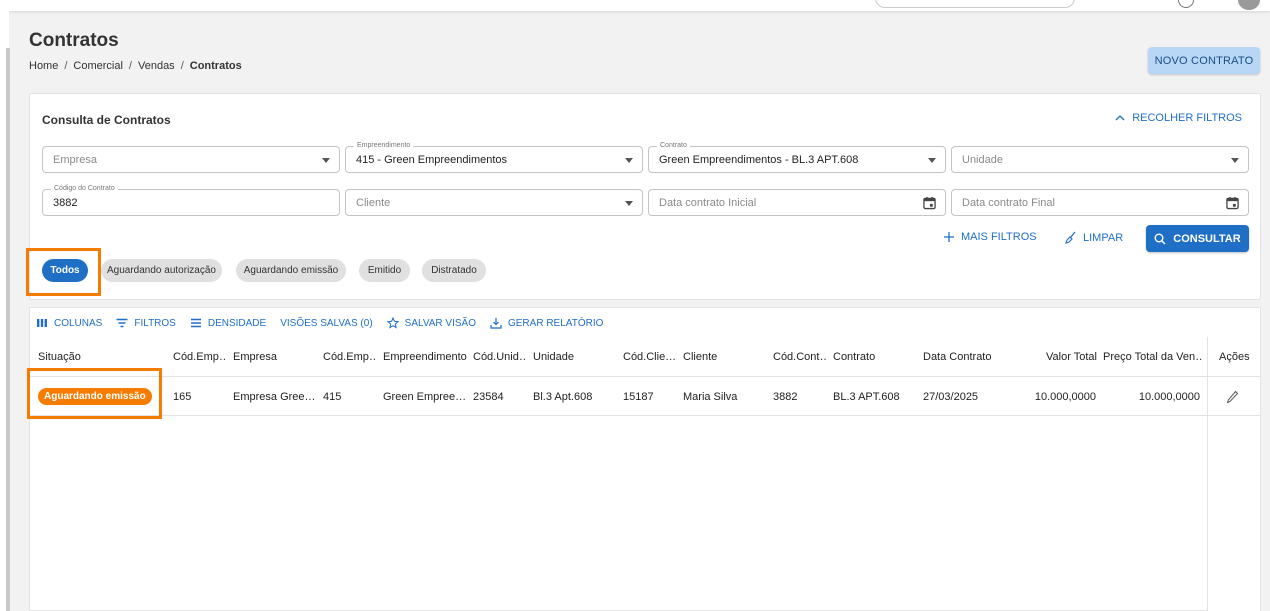  Describe the element at coordinates (1100, 159) in the screenshot. I see `unidade-select: Unidade` at that location.